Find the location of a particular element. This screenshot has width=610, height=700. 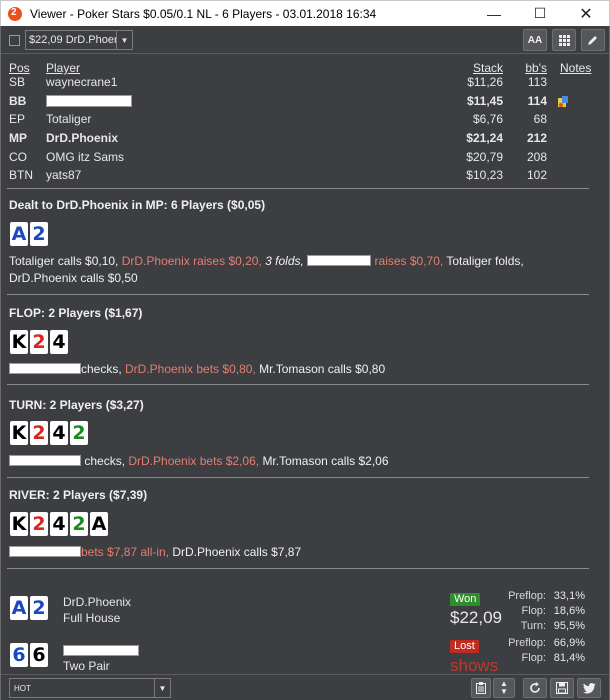

stat-label: Flop: is located at coordinates (533, 658).